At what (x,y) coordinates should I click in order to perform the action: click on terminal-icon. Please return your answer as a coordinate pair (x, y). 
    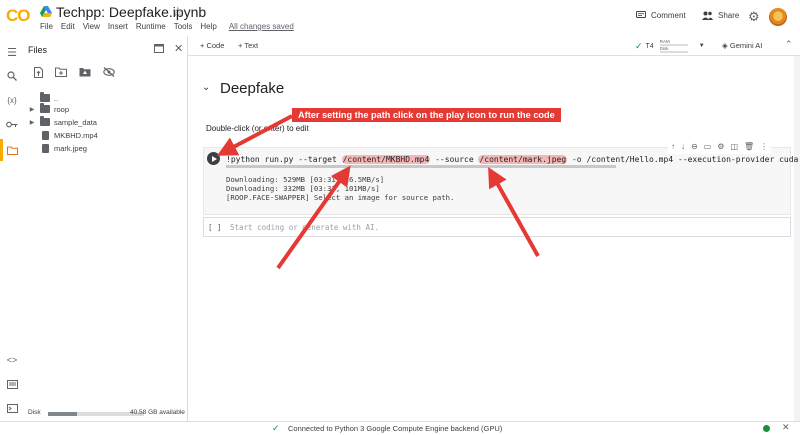
    Looking at the image, I should click on (12, 408).